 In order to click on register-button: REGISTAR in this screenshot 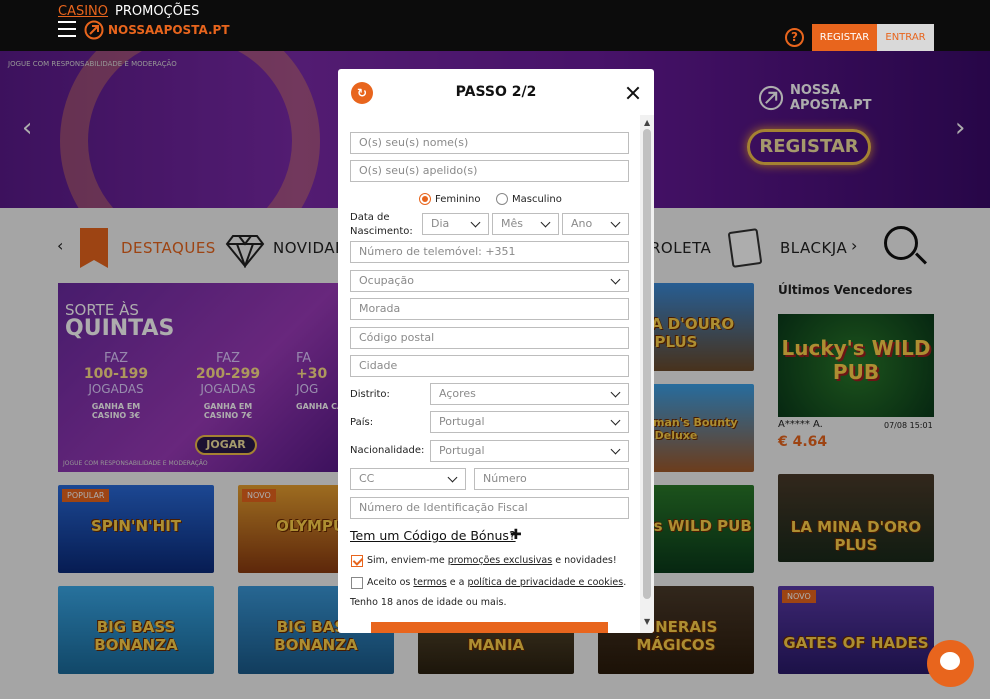, I will do `click(844, 37)`.